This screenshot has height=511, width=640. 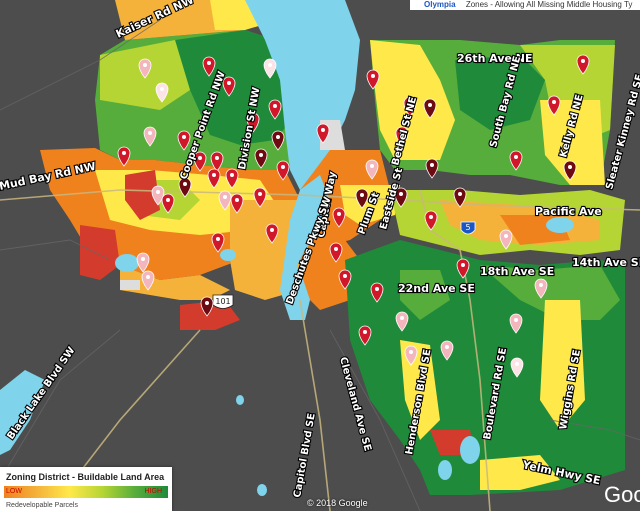 I want to click on map-title: Olympia, so click(x=440, y=4).